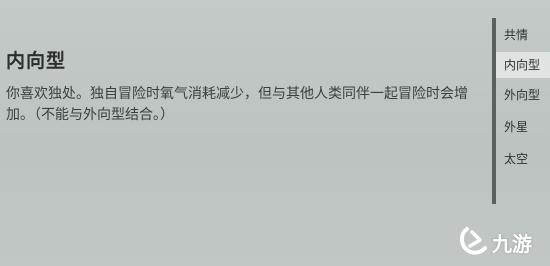 This screenshot has height=266, width=550. Describe the element at coordinates (523, 159) in the screenshot. I see `trait-list-item-space: 太空` at that location.